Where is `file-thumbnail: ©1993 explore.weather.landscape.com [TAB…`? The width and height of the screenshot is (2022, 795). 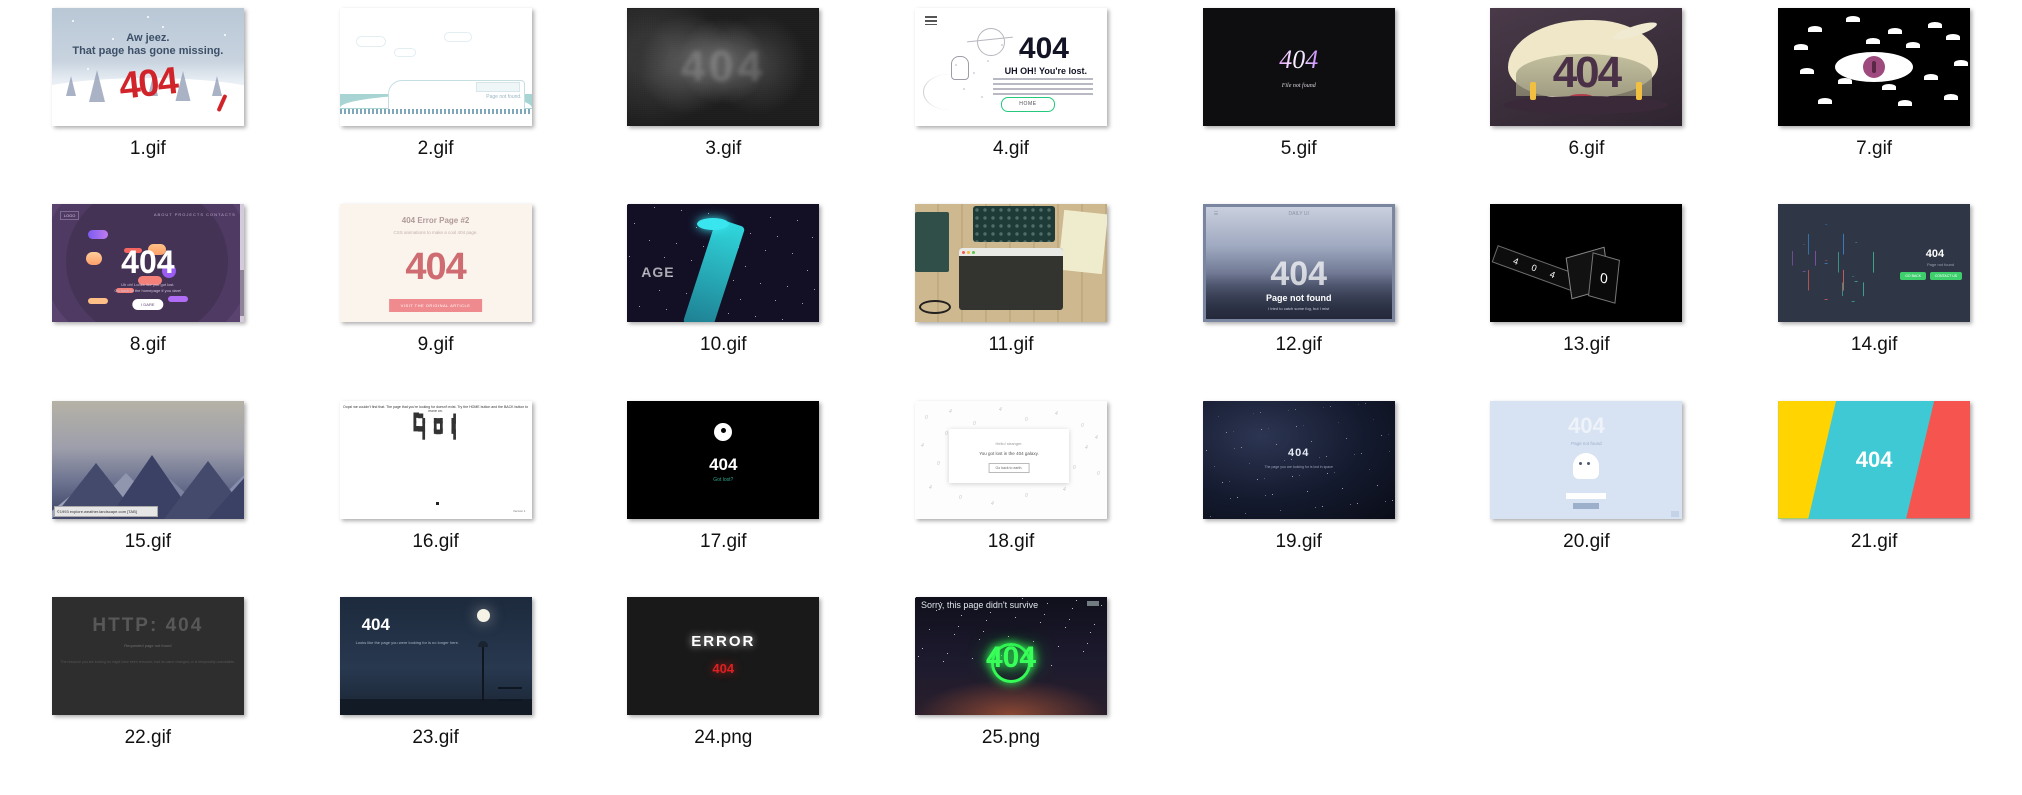 file-thumbnail: ©1993 explore.weather.landscape.com [TAB… is located at coordinates (147, 459).